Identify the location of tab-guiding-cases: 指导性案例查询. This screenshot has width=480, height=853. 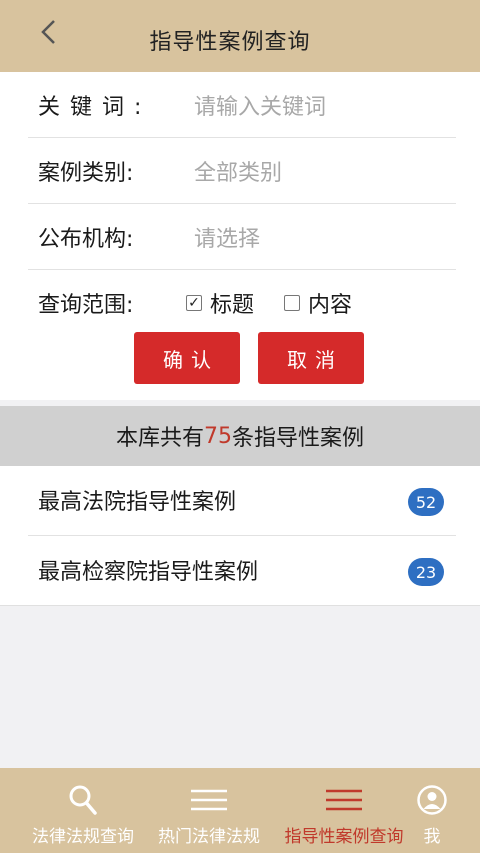
(344, 810).